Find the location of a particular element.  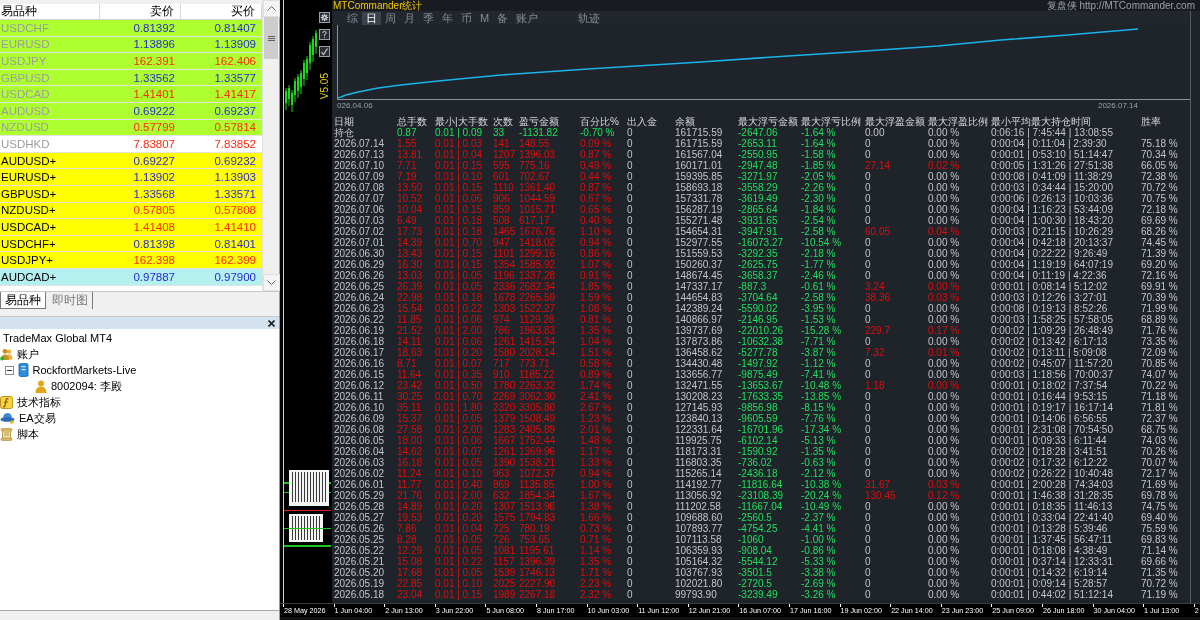

ask-price: 1.13909 is located at coordinates (235, 44).